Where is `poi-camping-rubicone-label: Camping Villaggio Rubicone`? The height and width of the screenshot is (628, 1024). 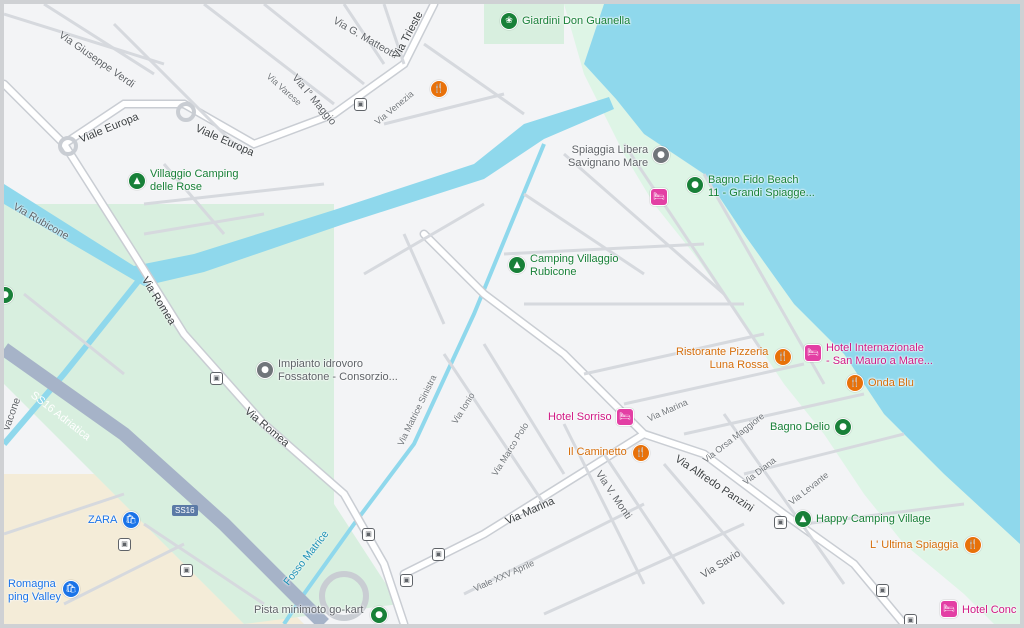
poi-camping-rubicone-label: Camping Villaggio Rubicone is located at coordinates (574, 266).